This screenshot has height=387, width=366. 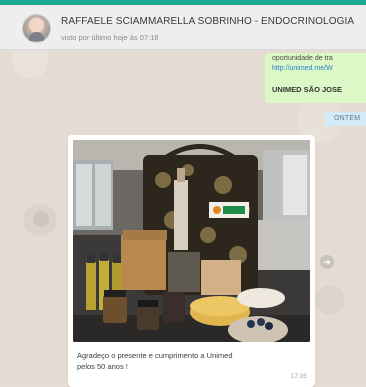 I want to click on message-text: oportunidade de tra, so click(x=302, y=58).